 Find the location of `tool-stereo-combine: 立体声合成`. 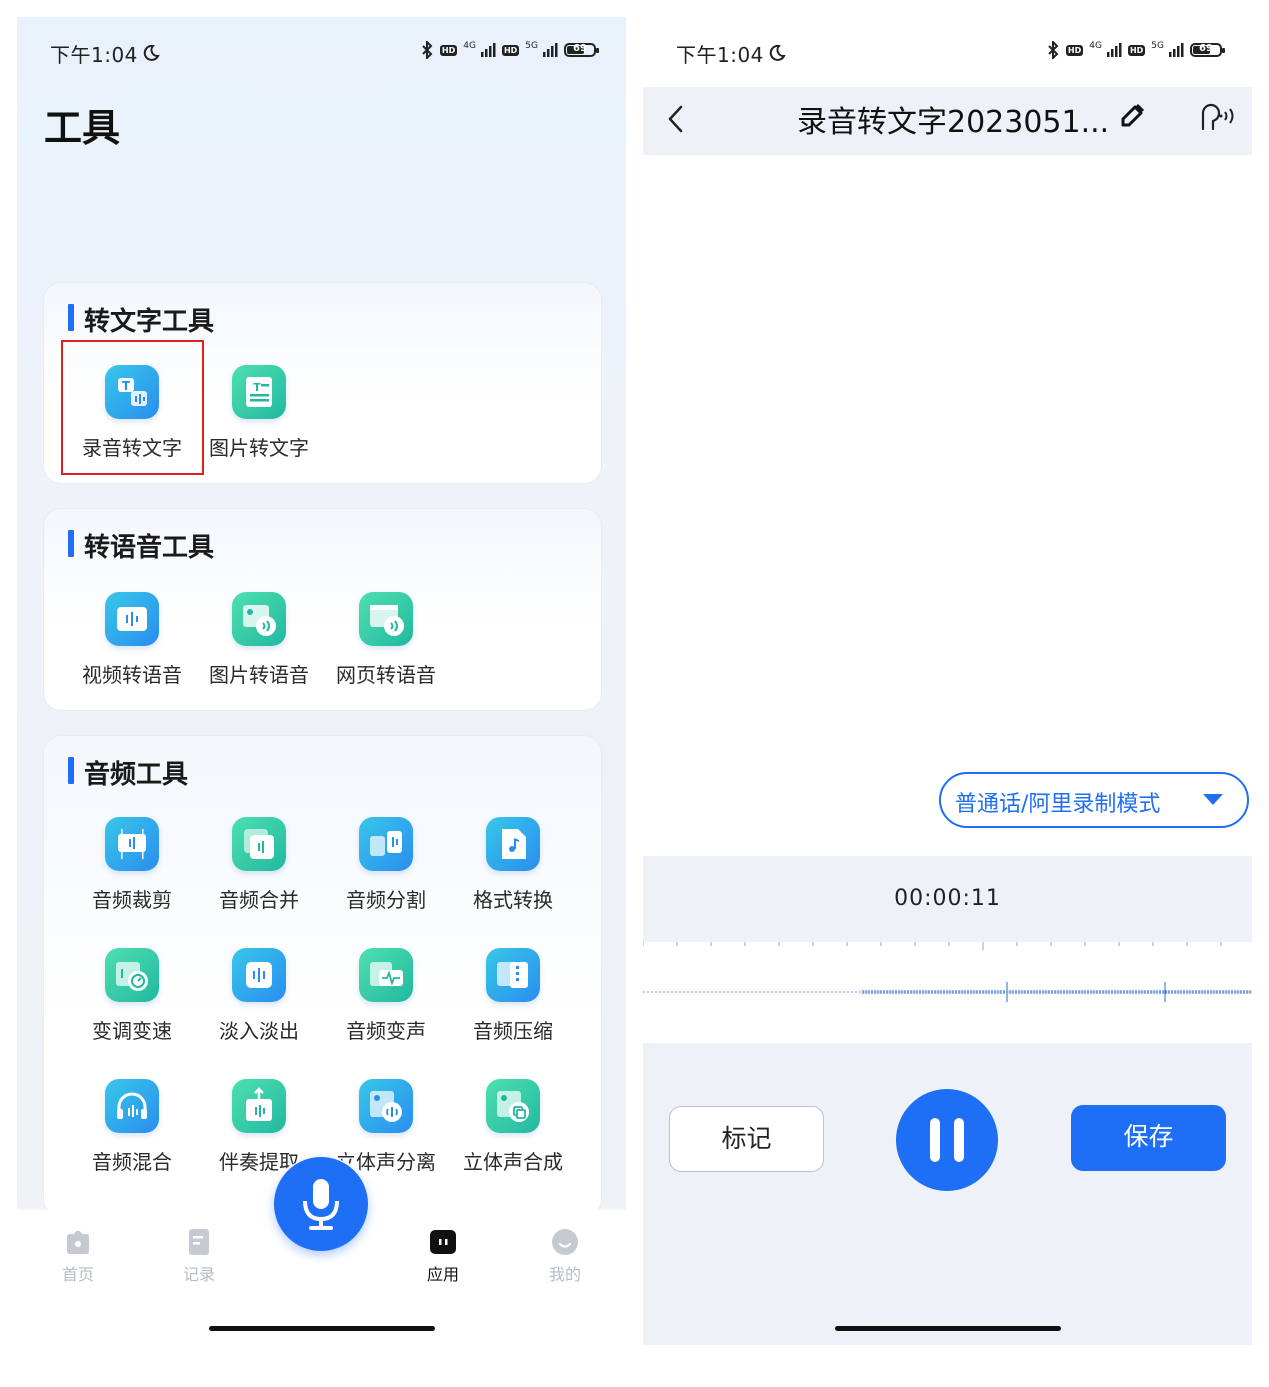

tool-stereo-combine: 立体声合成 is located at coordinates (513, 1127).